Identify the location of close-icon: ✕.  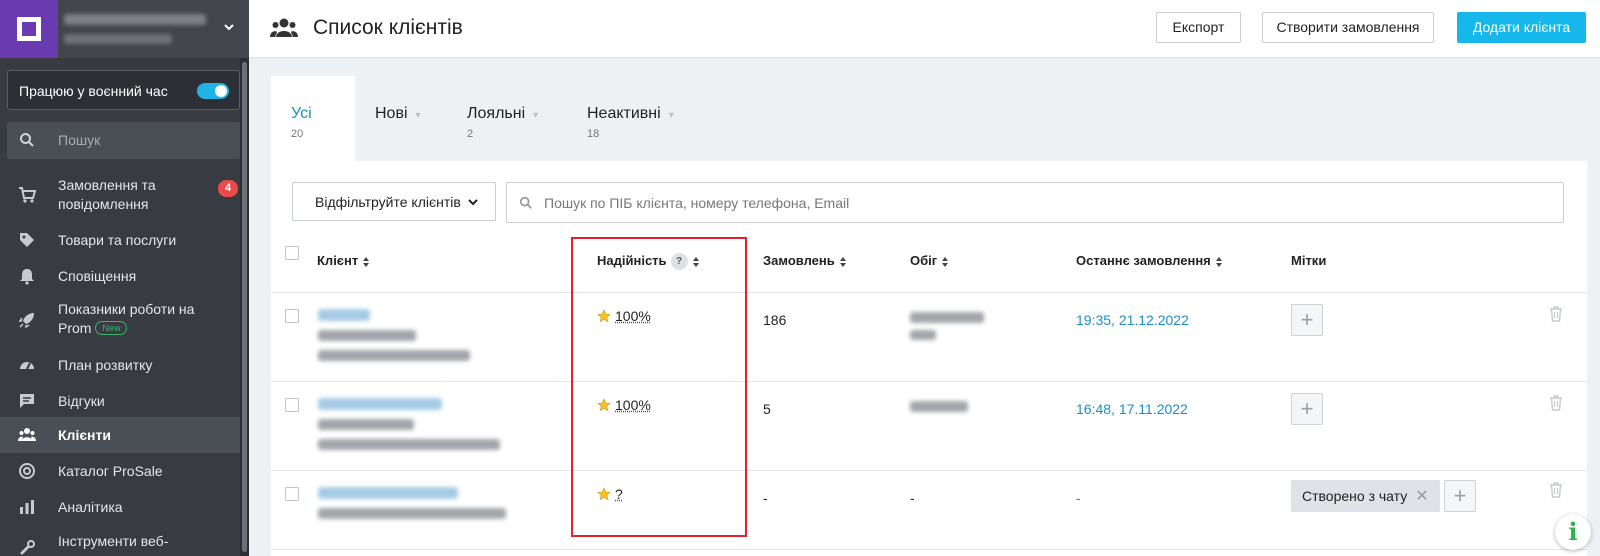
(1421, 496).